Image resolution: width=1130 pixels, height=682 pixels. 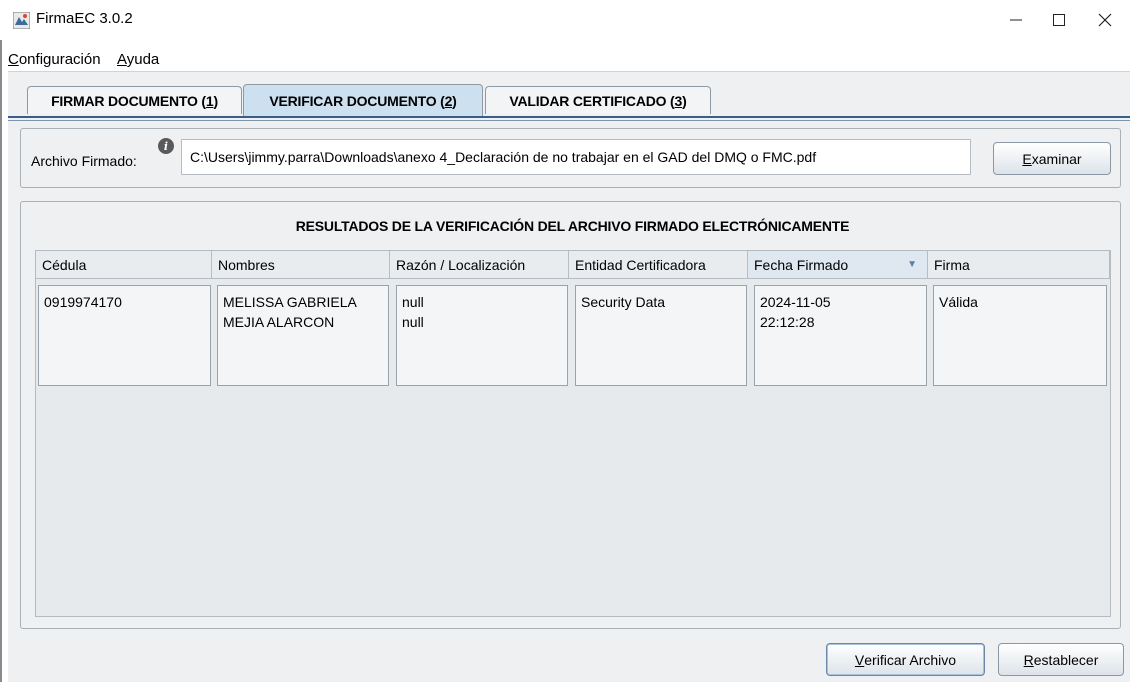 I want to click on cell-nombres-line2: MEJIA ALARCON, so click(x=279, y=322).